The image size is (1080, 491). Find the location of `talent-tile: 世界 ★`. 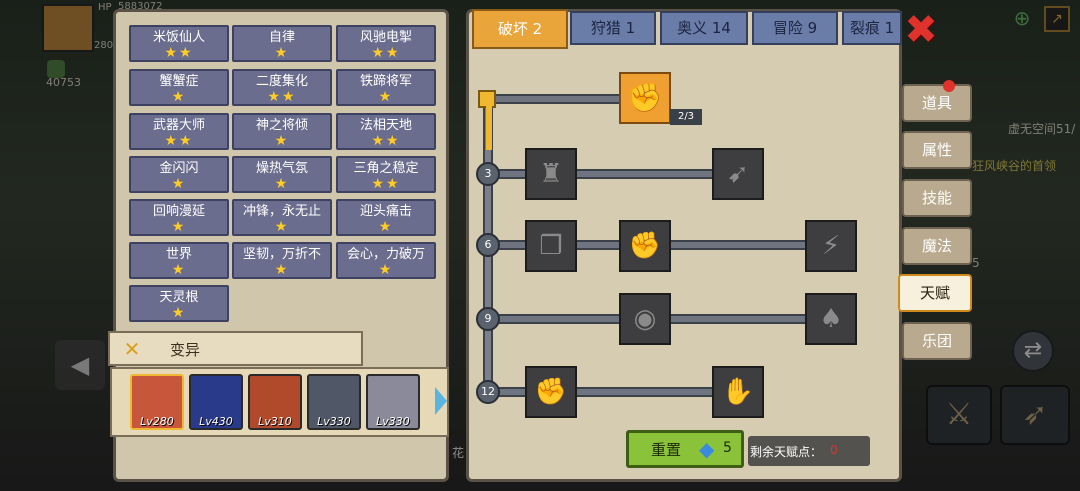

talent-tile: 世界 ★ is located at coordinates (179, 260).